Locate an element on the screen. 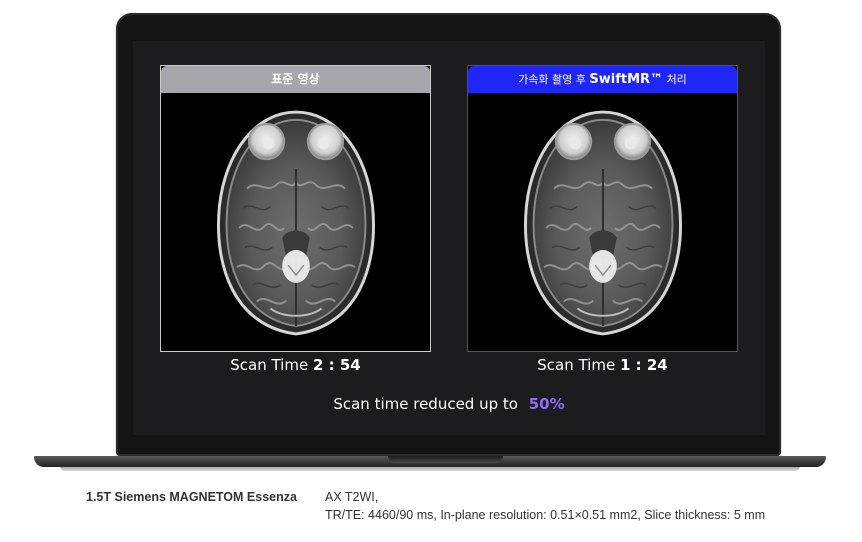 This screenshot has height=542, width=862. swiftmr-mri-image is located at coordinates (602, 223).